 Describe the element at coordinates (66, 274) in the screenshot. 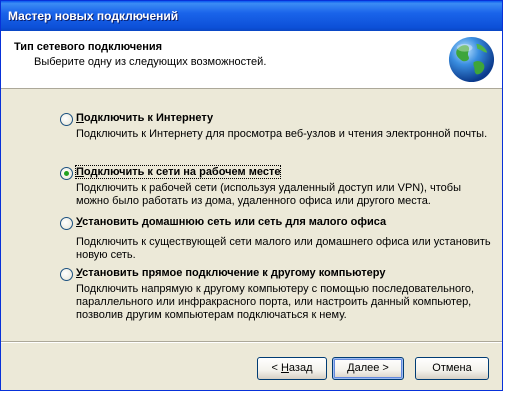

I see `radio-direct` at that location.